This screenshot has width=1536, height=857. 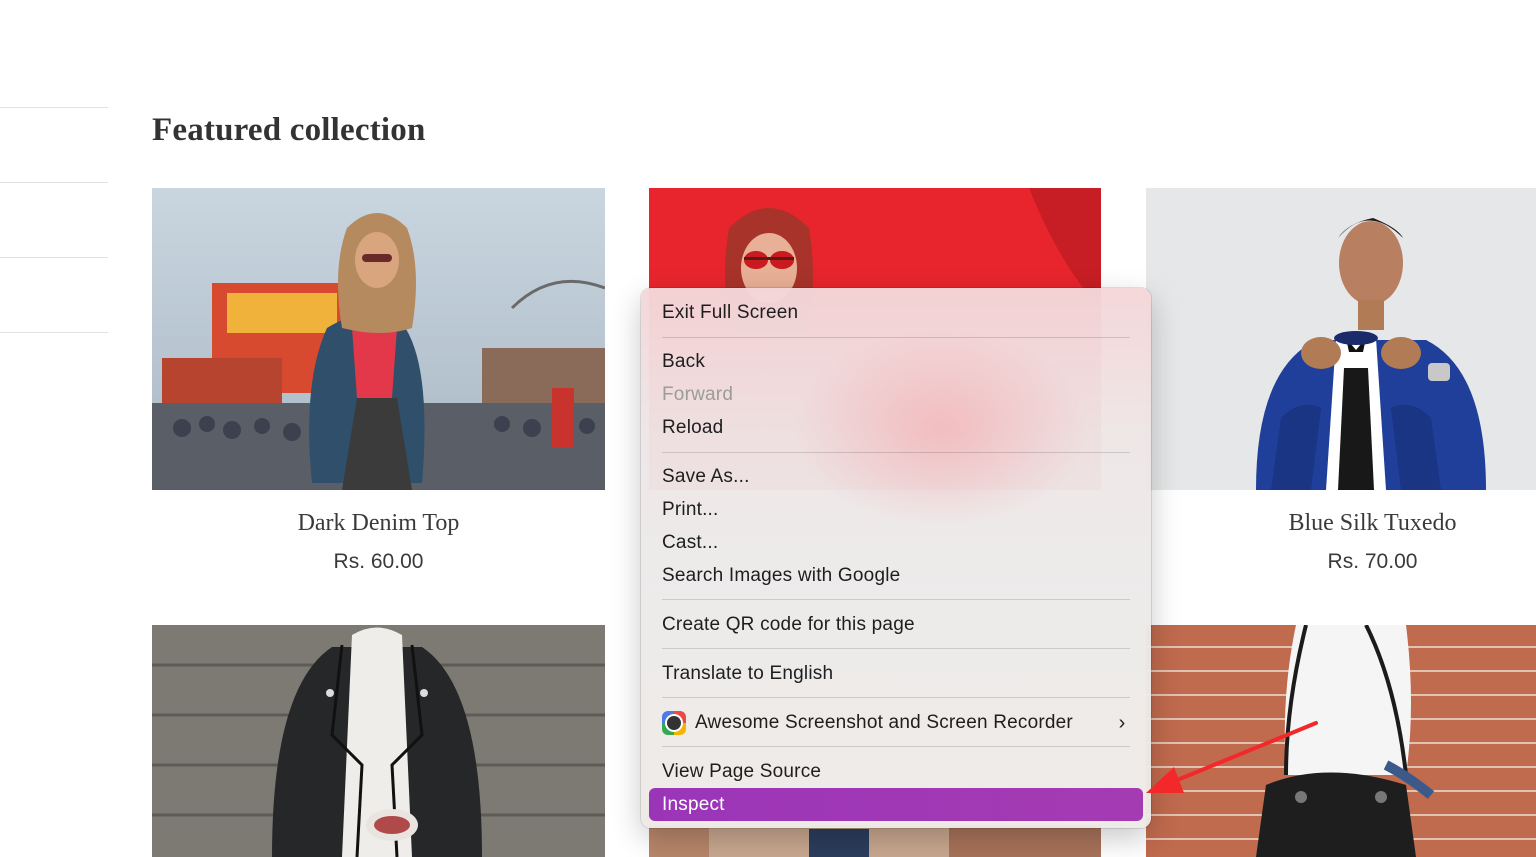 What do you see at coordinates (378, 741) in the screenshot?
I see `product-image-leather-jacket` at bounding box center [378, 741].